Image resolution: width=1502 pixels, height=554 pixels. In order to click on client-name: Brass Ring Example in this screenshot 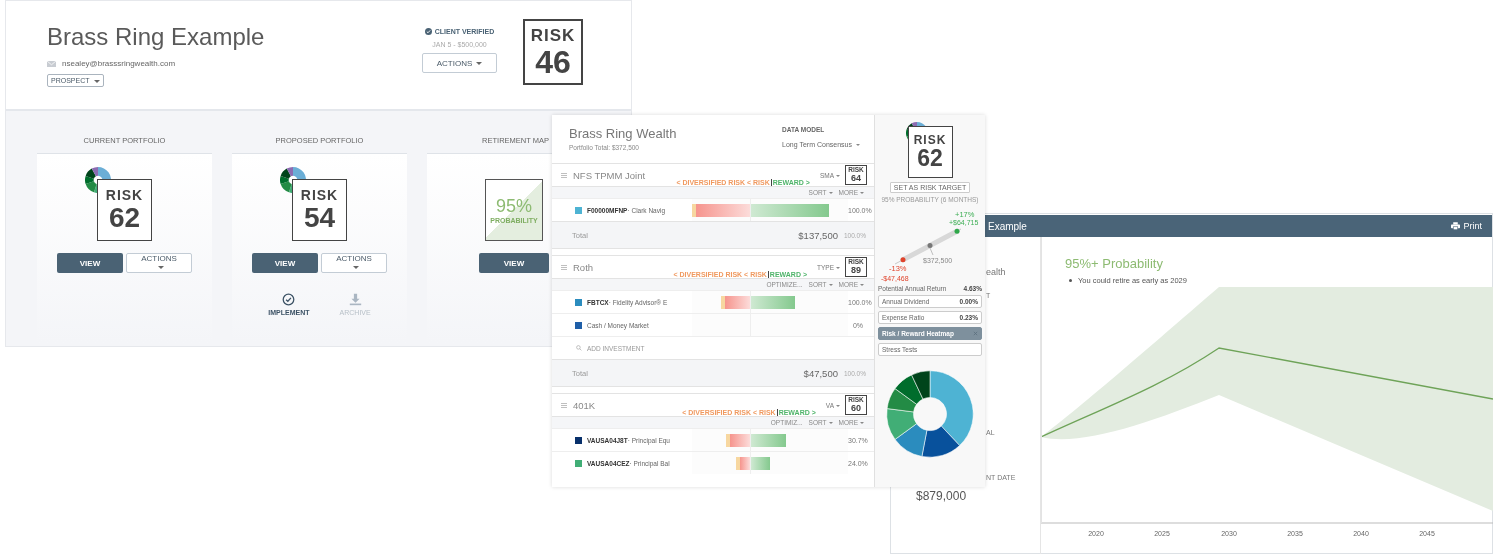, I will do `click(156, 37)`.